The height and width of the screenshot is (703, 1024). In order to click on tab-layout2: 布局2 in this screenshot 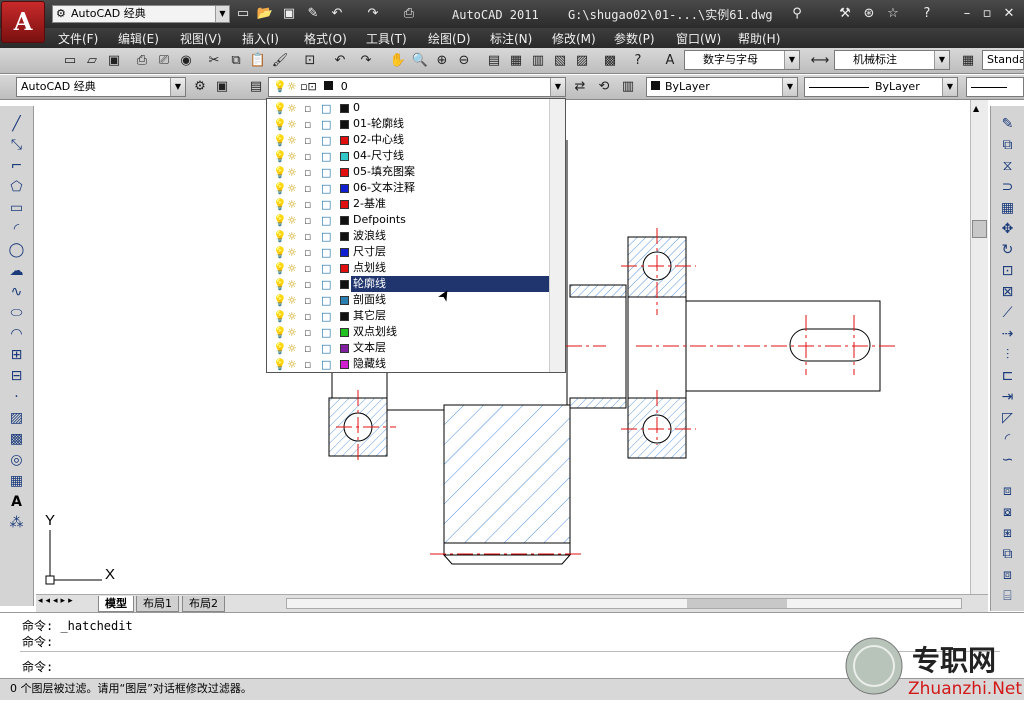, I will do `click(203, 604)`.